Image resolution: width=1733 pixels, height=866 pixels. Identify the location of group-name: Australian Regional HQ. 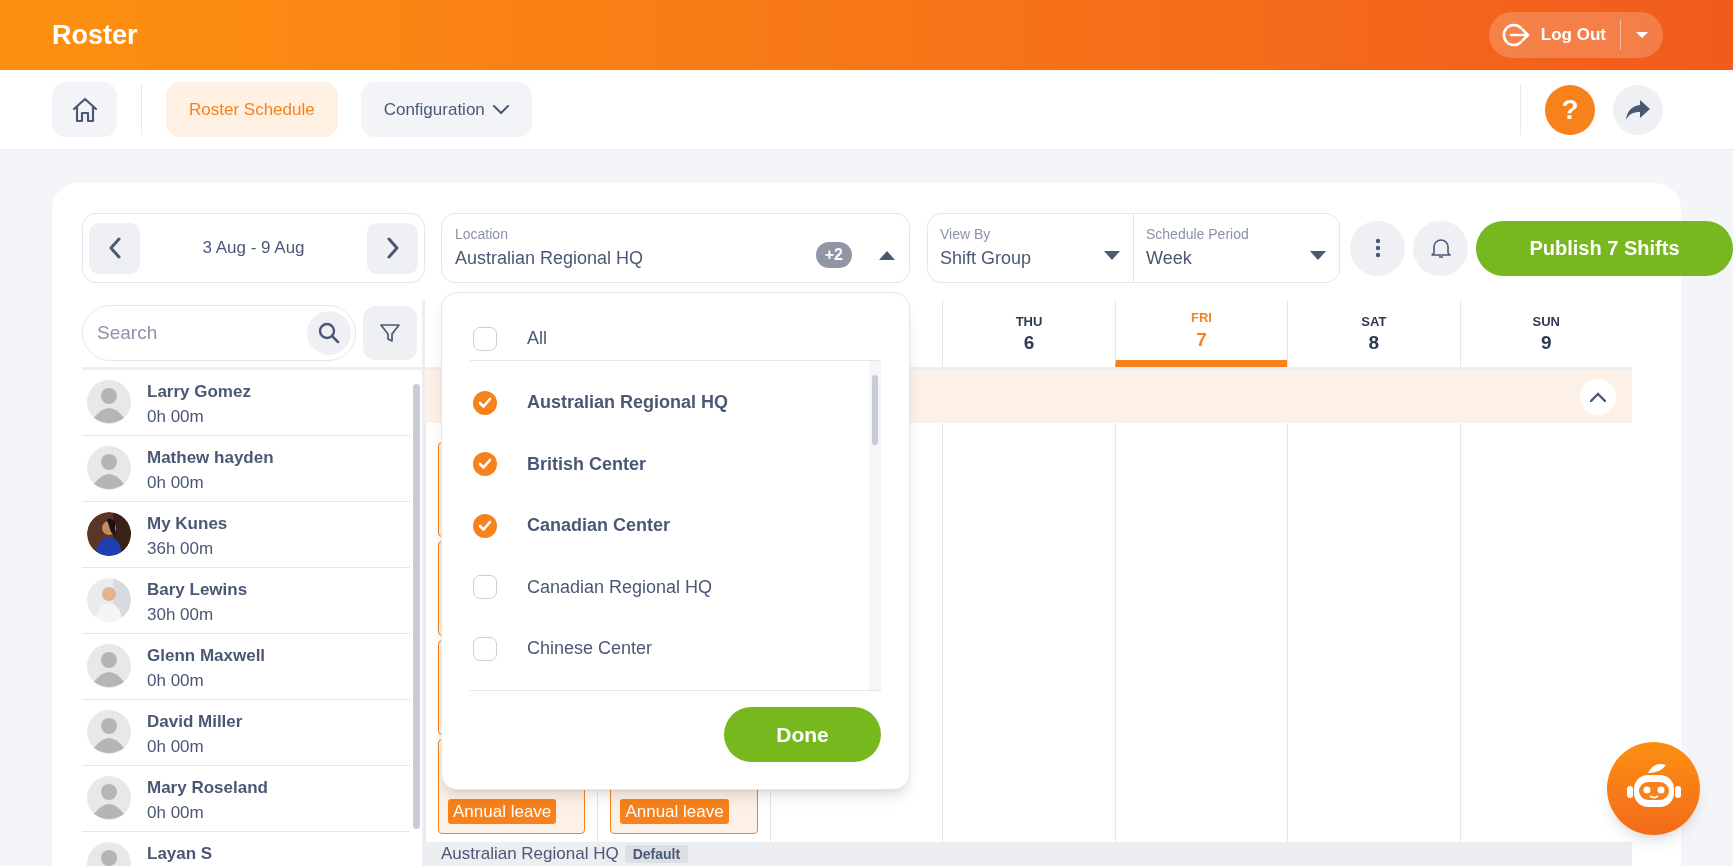
(530, 854).